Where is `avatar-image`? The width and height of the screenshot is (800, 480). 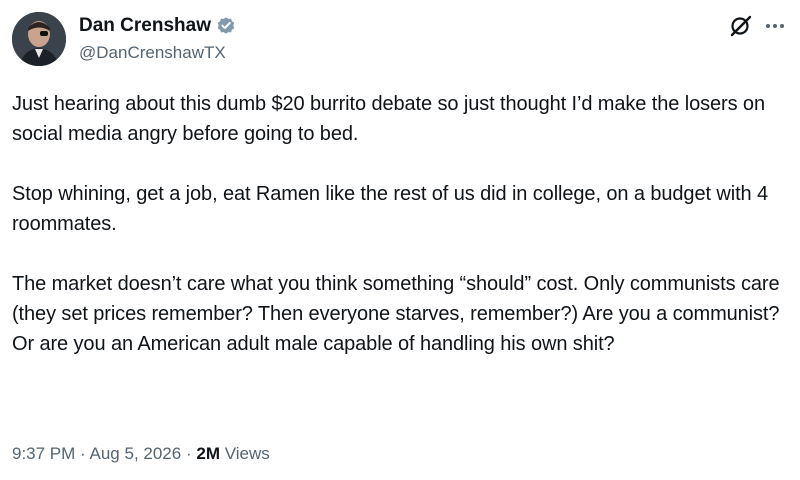 avatar-image is located at coordinates (39, 39).